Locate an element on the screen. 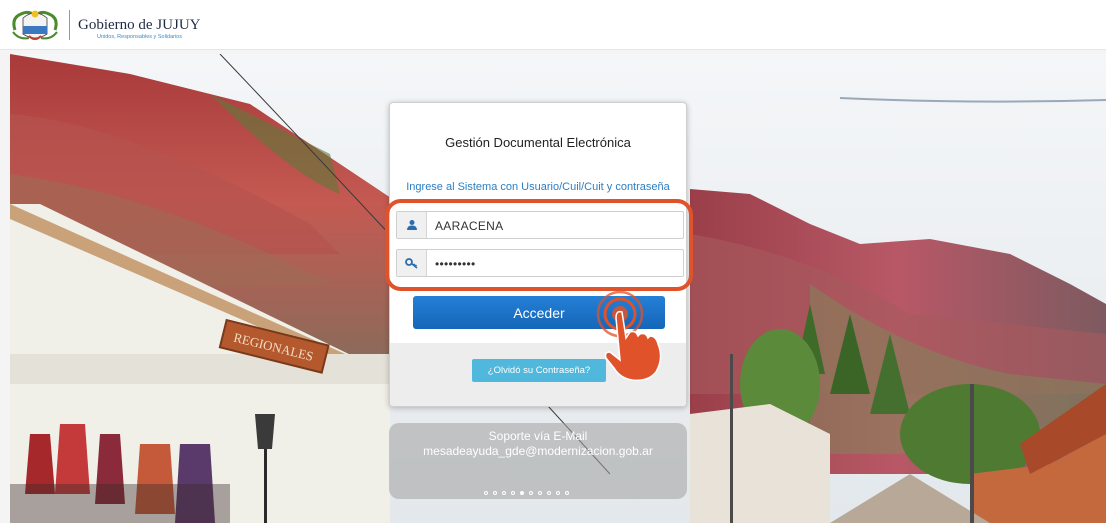 This screenshot has width=1106, height=523. coat-of-arms-icon is located at coordinates (35, 26).